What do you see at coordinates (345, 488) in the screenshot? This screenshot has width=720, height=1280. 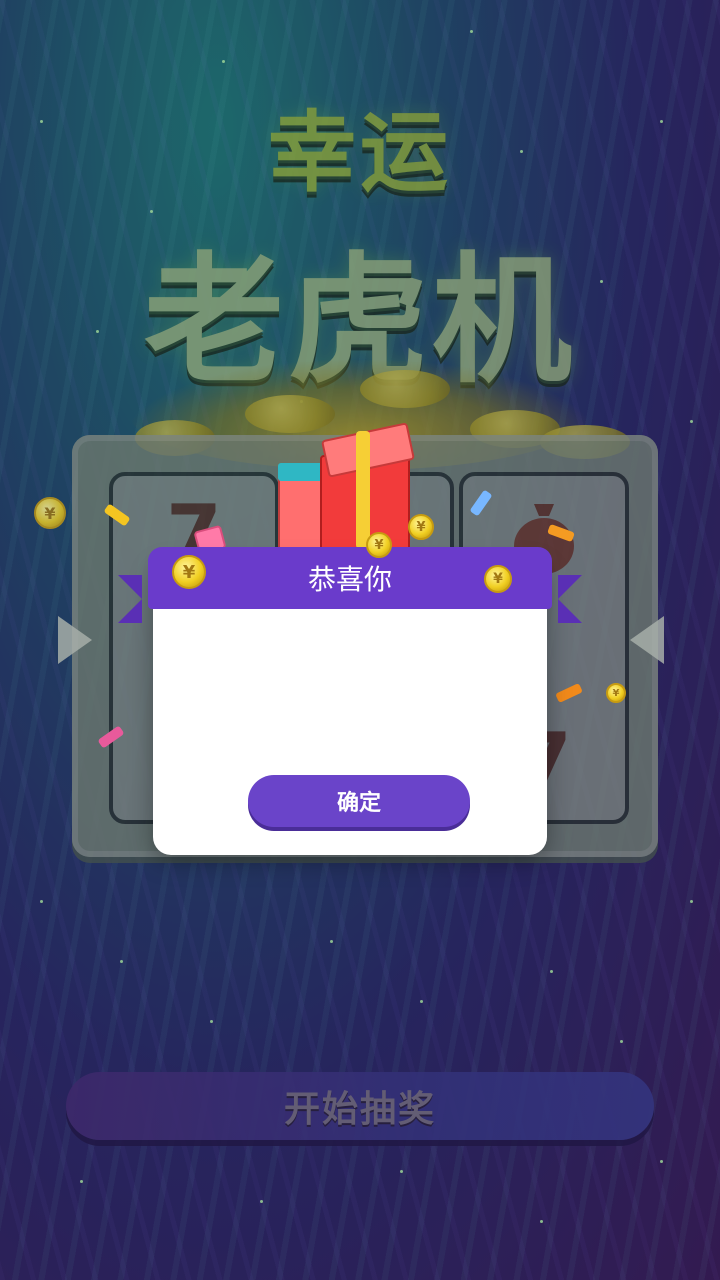 I see `gift-box-icon` at bounding box center [345, 488].